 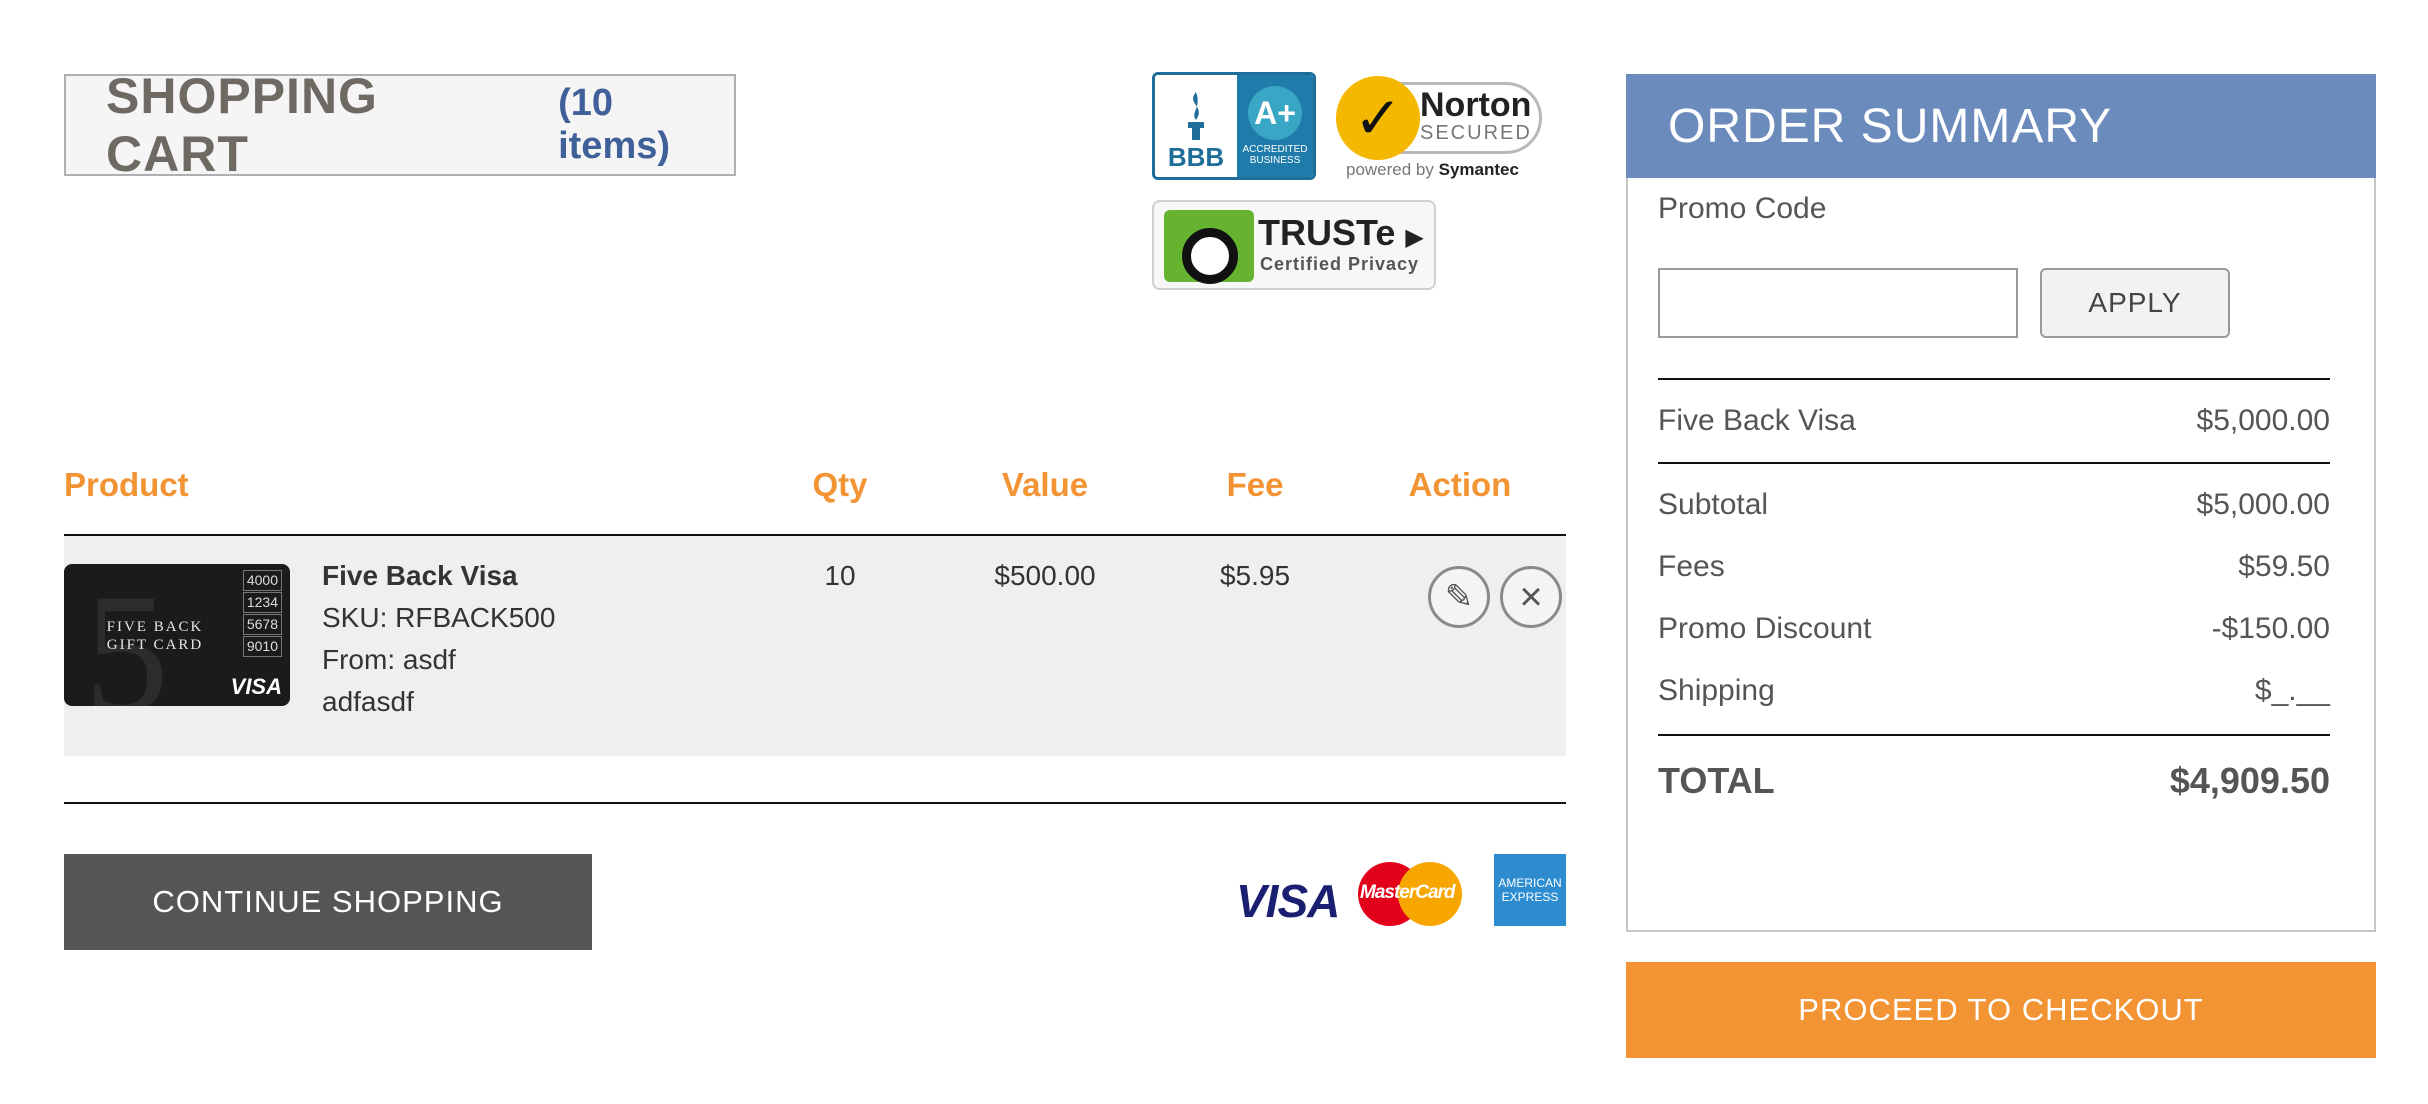 I want to click on torch-icon, so click(x=1196, y=116).